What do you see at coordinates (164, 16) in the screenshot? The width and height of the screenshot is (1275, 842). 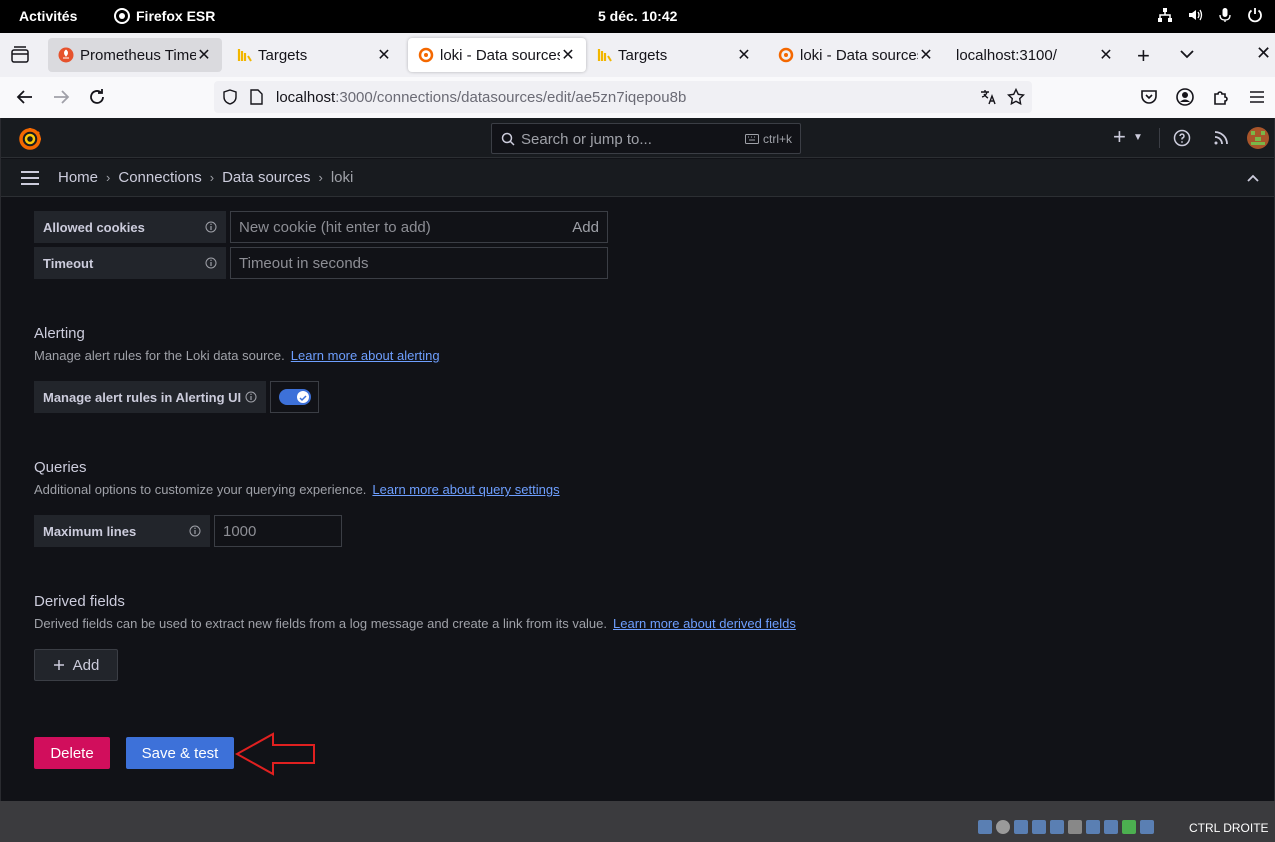 I see `app-menu: Firefox ESR` at bounding box center [164, 16].